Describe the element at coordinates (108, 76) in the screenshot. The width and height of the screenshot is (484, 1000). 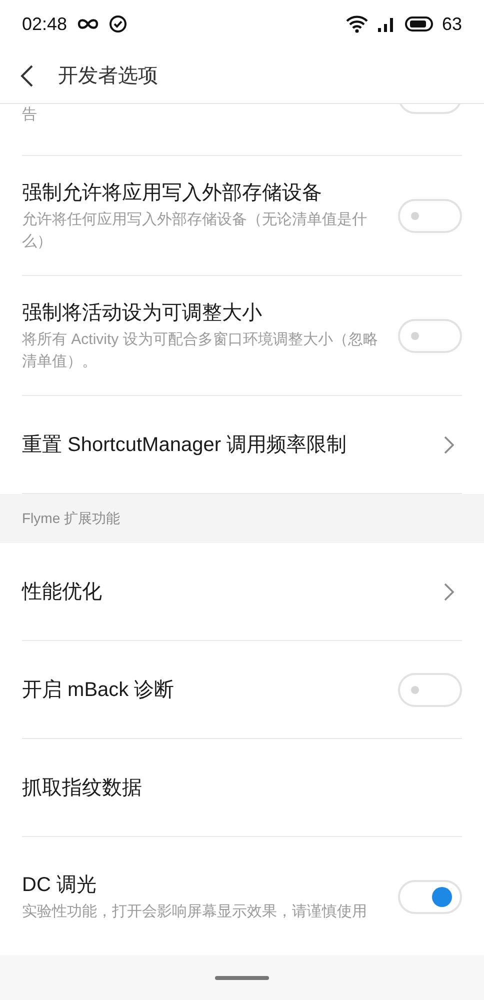
I see `page-title: 开发者选项` at that location.